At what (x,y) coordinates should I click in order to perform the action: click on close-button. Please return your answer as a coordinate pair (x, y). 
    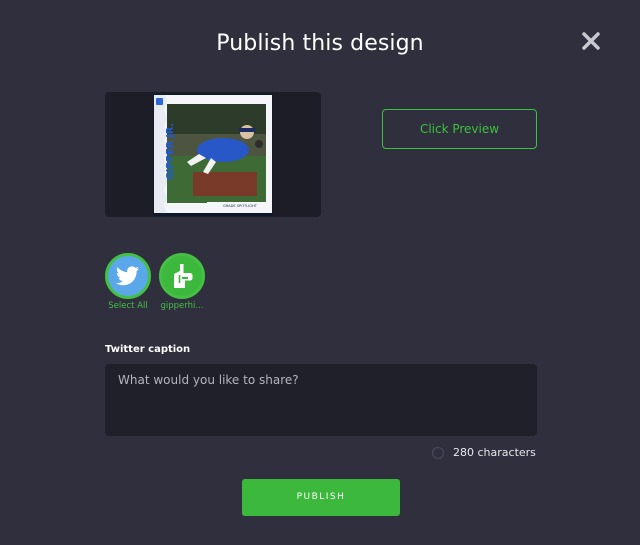
    Looking at the image, I should click on (591, 41).